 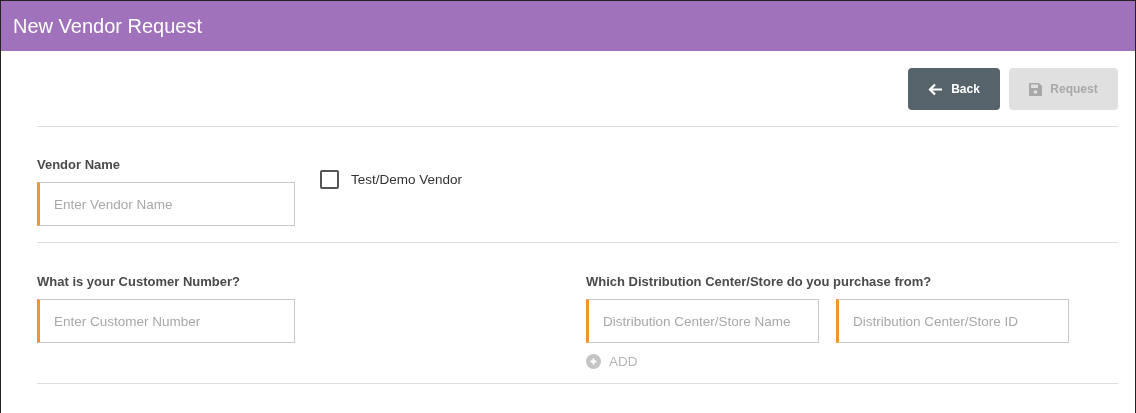 What do you see at coordinates (759, 281) in the screenshot?
I see `field-label: Which Distribution Center/Store do you purchase from?` at bounding box center [759, 281].